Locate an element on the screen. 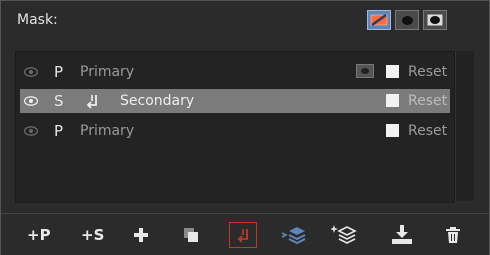 The image size is (490, 255). mask-icon is located at coordinates (365, 71).